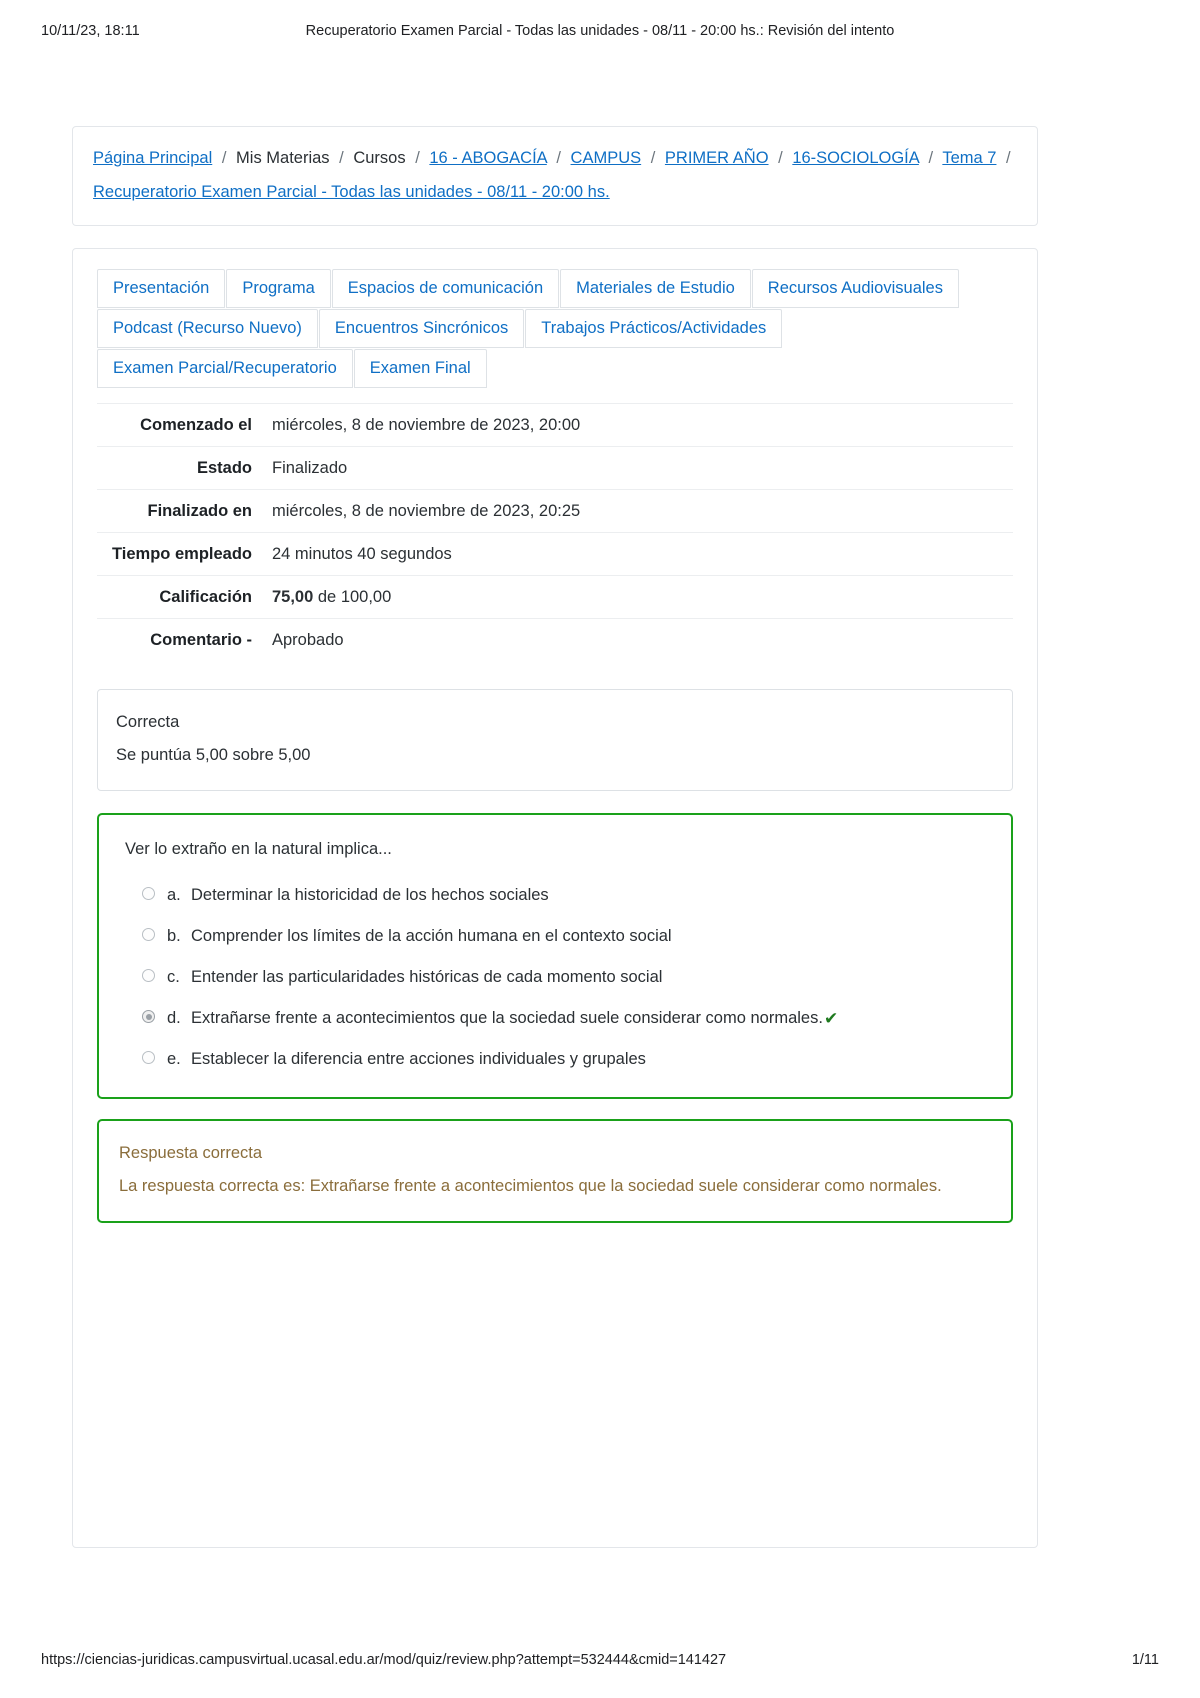 The image size is (1200, 1698). What do you see at coordinates (201, 640) in the screenshot?
I see `row-label-comentario: Comentario -` at bounding box center [201, 640].